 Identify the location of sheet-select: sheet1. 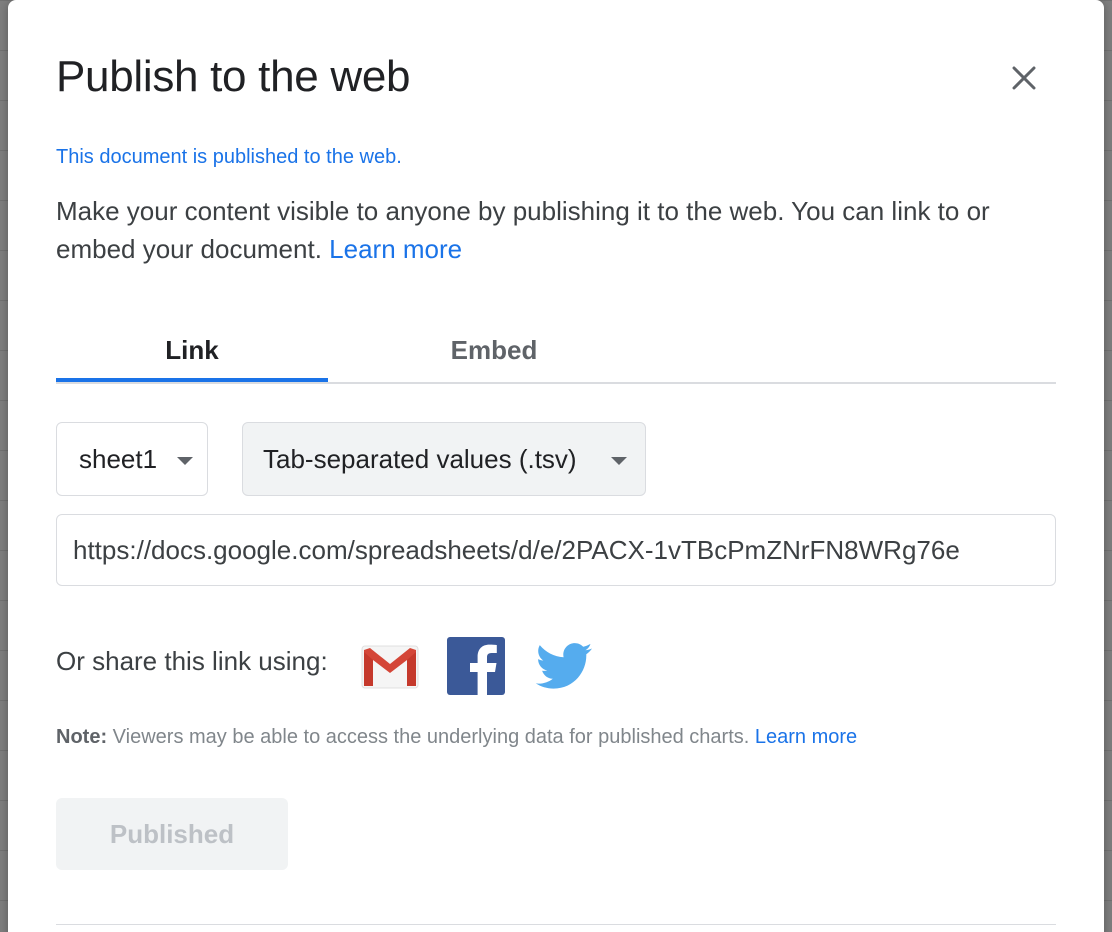
(132, 459).